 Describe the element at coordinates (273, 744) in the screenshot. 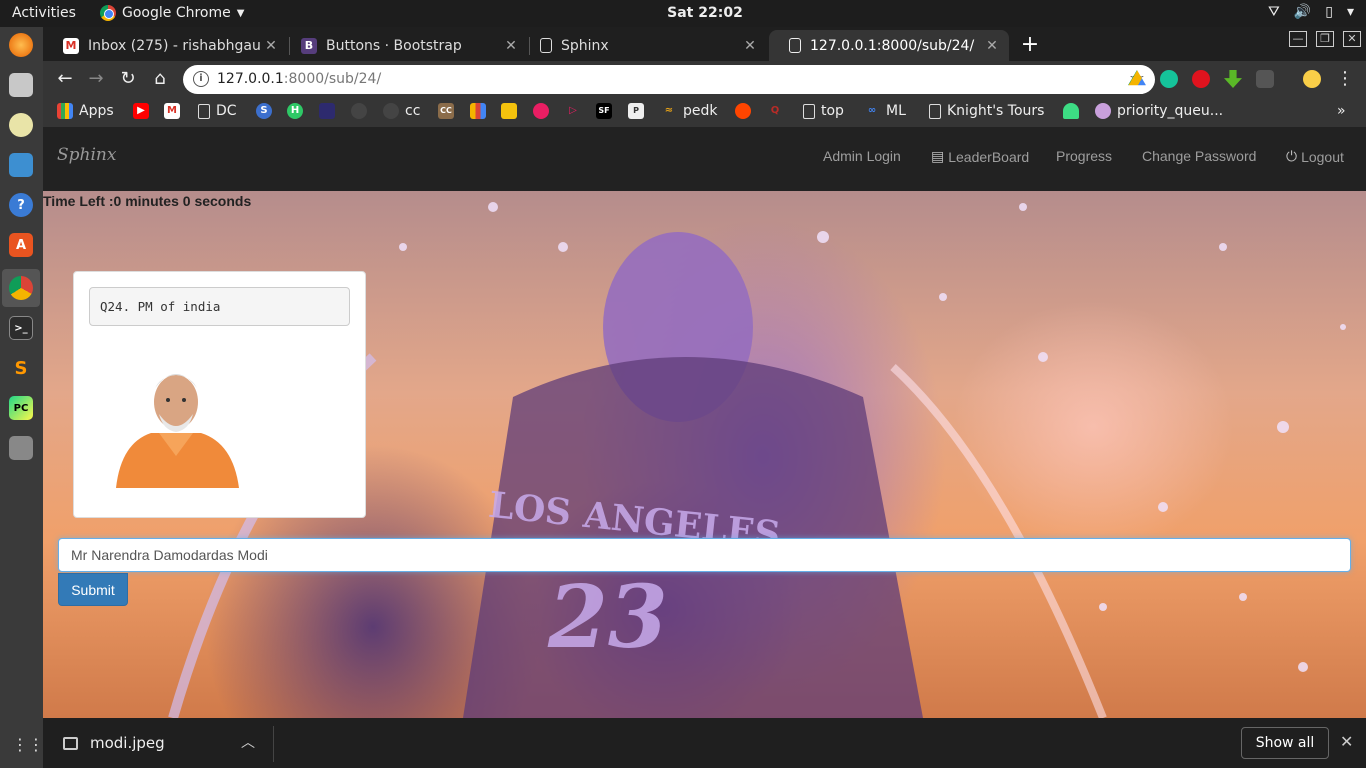

I see `divider` at that location.